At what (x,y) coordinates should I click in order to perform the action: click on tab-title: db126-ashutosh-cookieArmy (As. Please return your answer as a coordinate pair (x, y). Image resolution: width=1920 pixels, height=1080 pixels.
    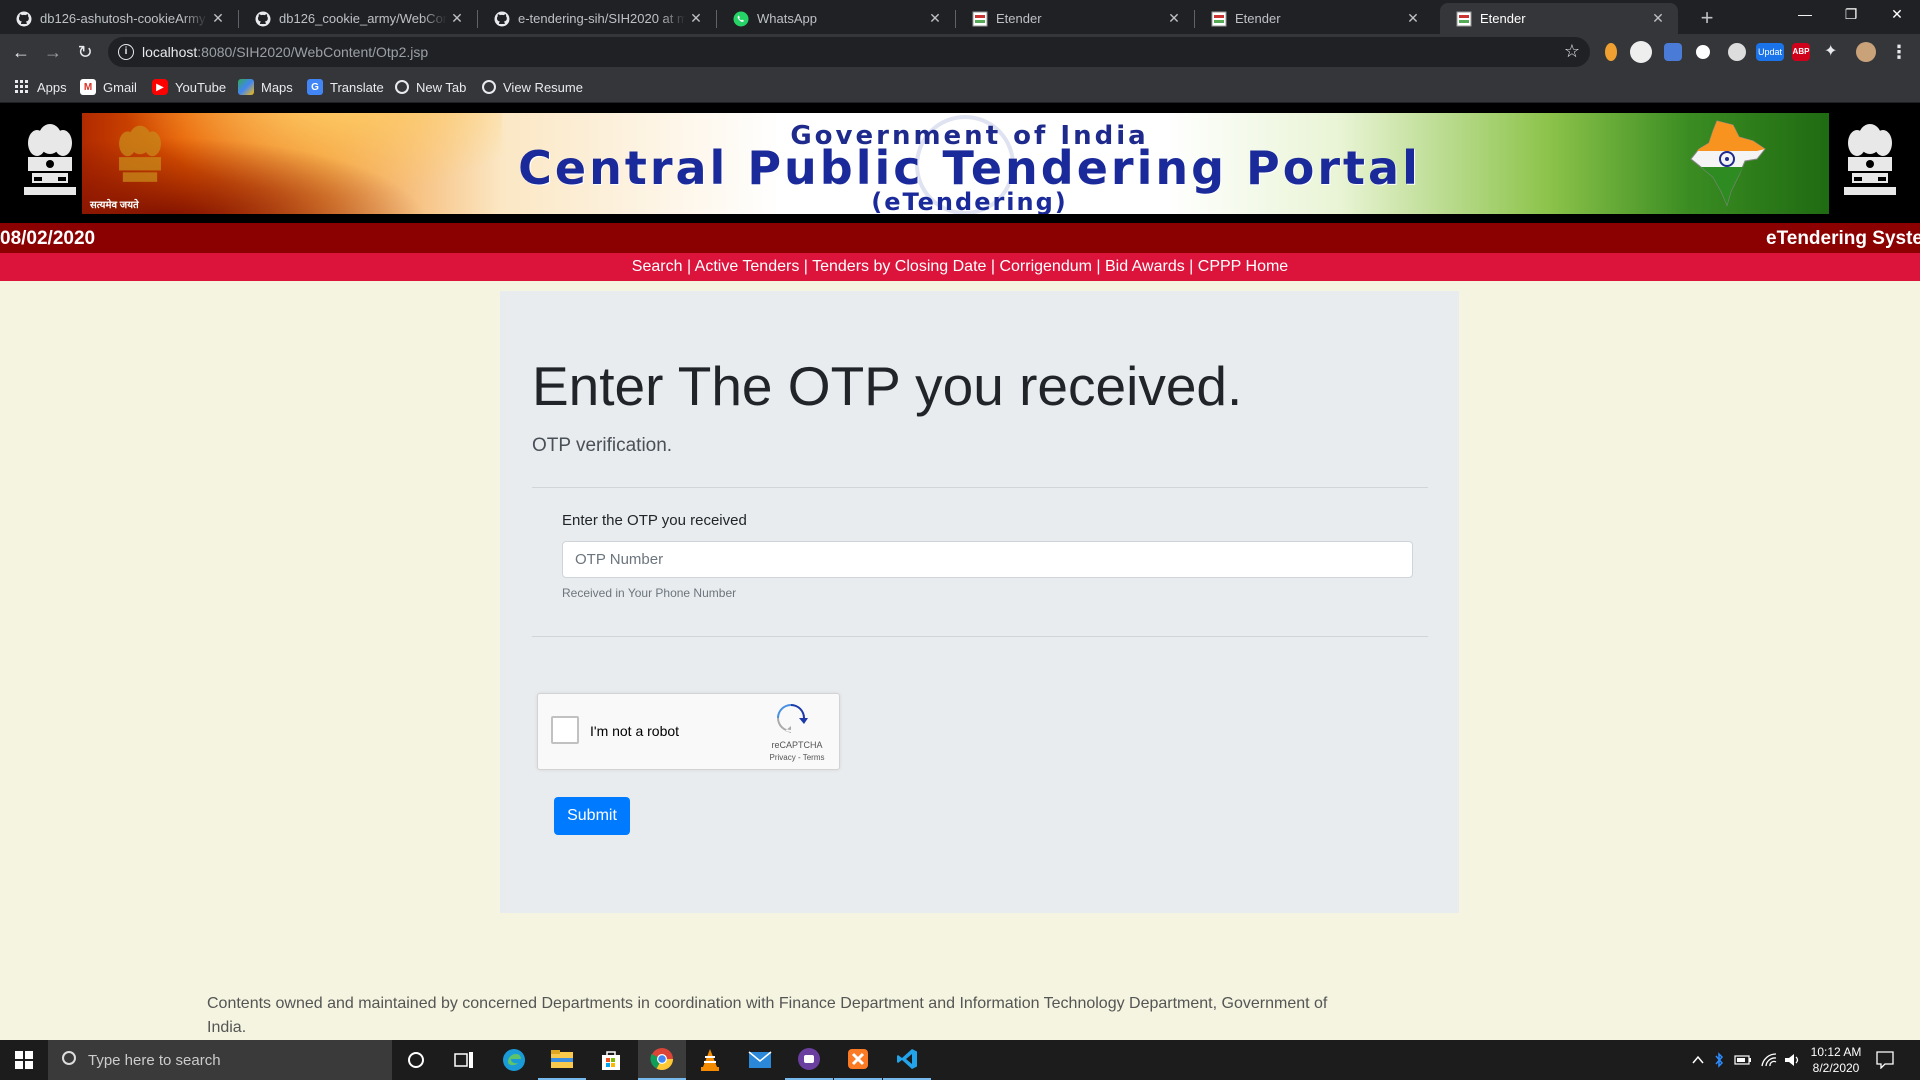
    Looking at the image, I should click on (124, 18).